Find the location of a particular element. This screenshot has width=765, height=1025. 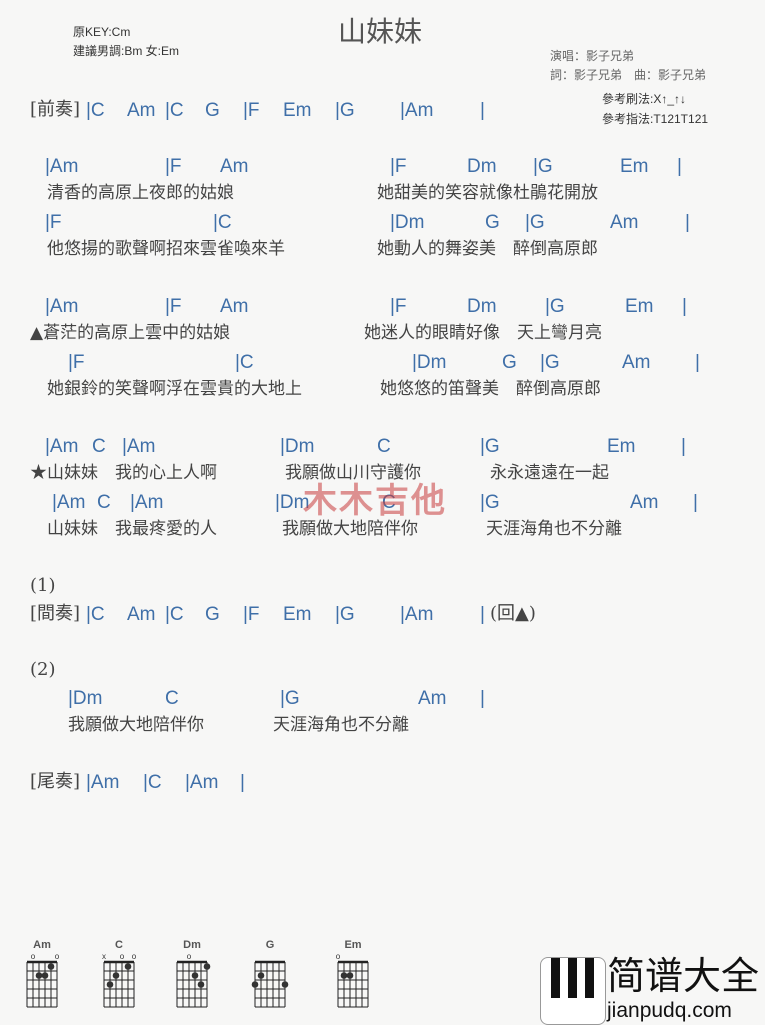

lyric: 他悠揚的歌聲啊招來雲雀喚來羊 is located at coordinates (166, 249).